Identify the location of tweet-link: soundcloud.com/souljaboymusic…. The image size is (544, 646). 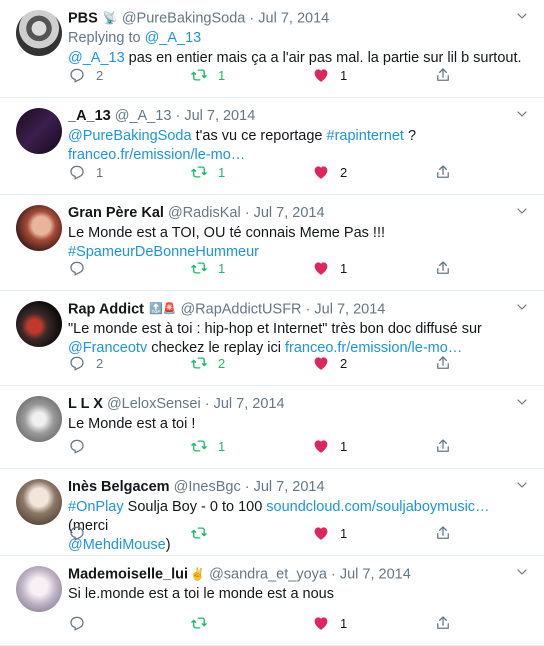
(377, 507).